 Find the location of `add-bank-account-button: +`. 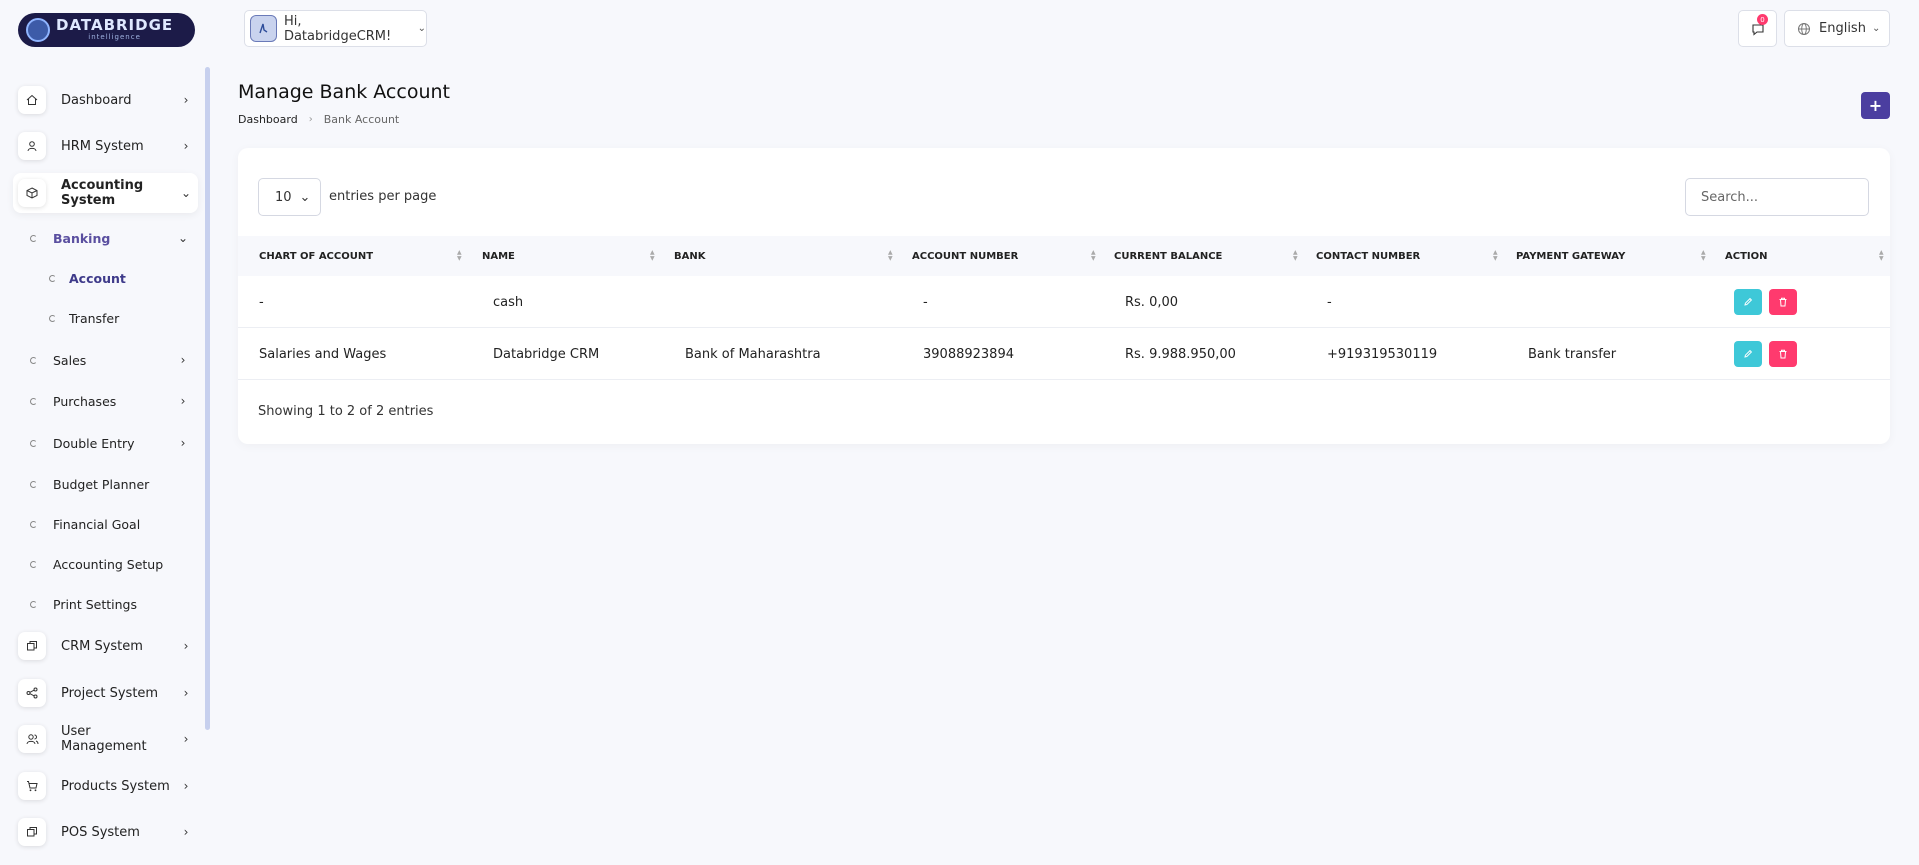

add-bank-account-button: + is located at coordinates (1875, 105).